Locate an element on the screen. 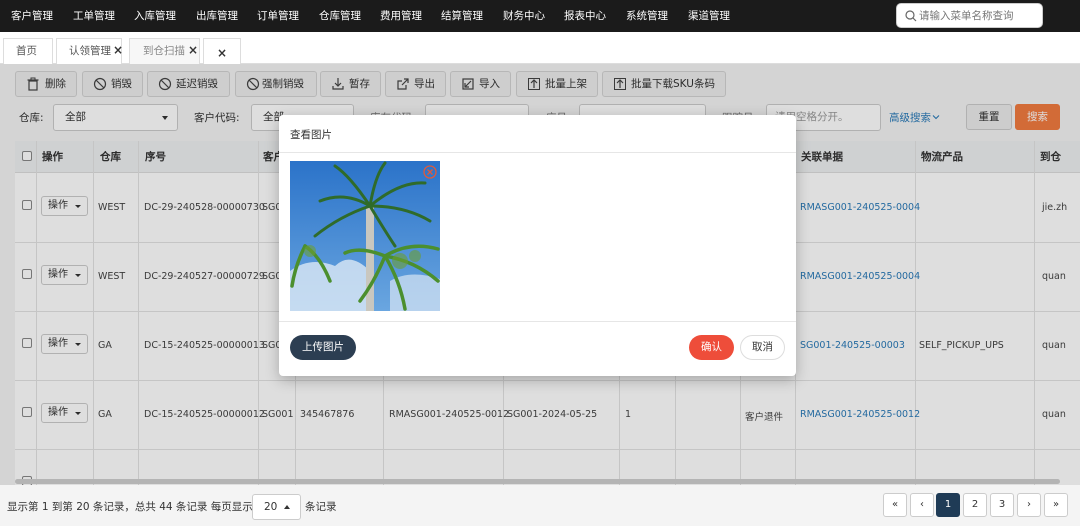 The height and width of the screenshot is (526, 1080). upload-image-button: 上传图片 is located at coordinates (323, 347).